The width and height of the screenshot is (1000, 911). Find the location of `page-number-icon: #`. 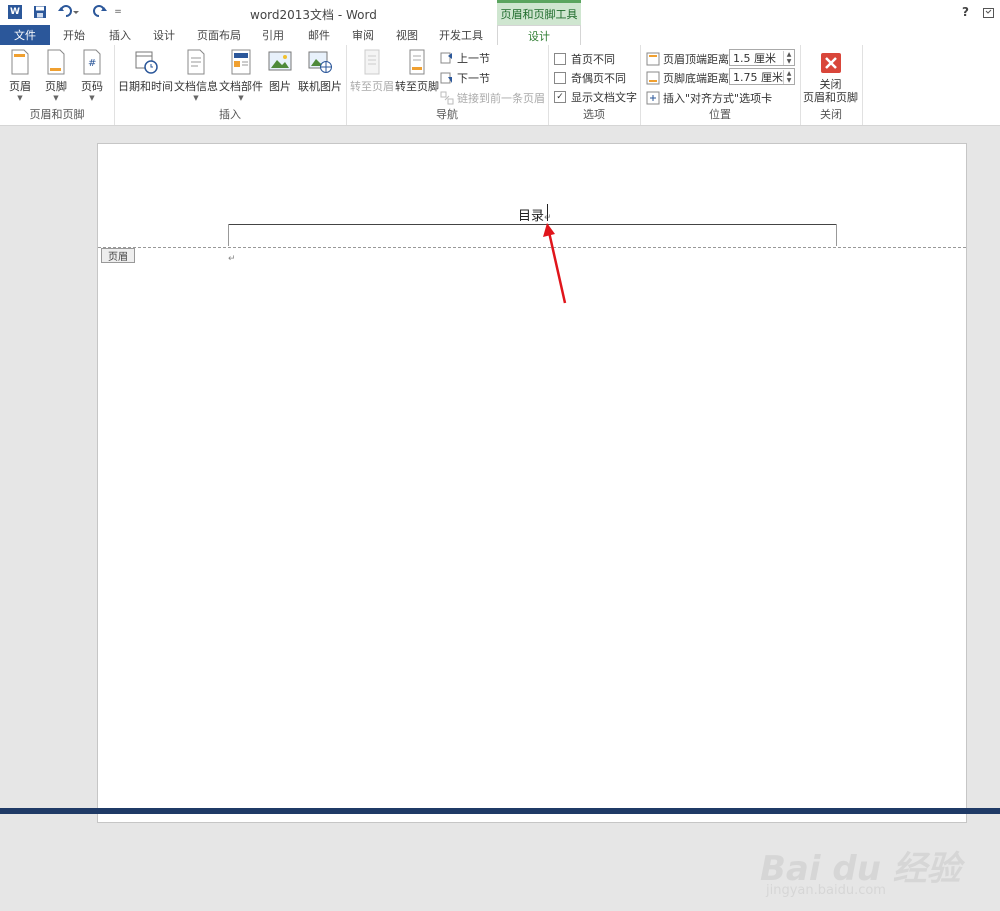

page-number-icon: # is located at coordinates (92, 62).